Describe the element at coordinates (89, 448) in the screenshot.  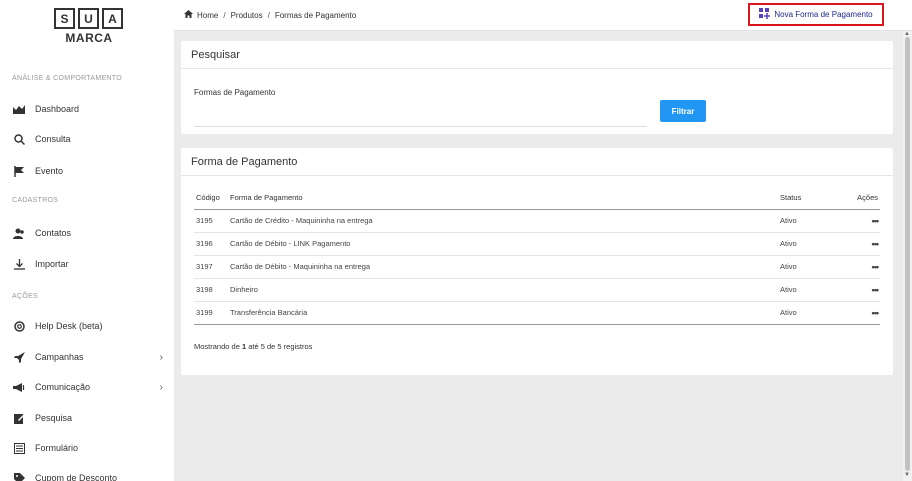
I see `sidebar-item-formulario: Formulário` at that location.